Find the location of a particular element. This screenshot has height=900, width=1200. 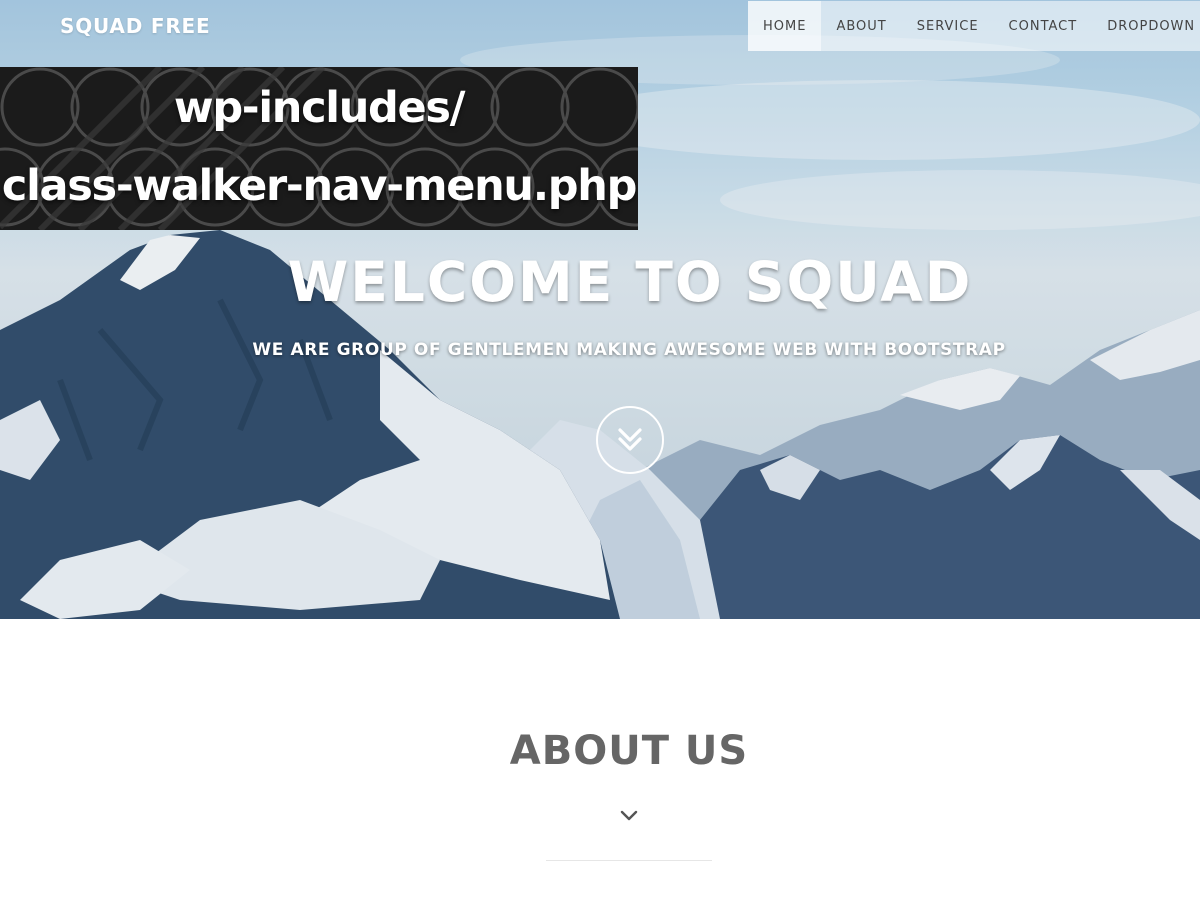

brand-logo: SQUAD FREE is located at coordinates (135, 26).